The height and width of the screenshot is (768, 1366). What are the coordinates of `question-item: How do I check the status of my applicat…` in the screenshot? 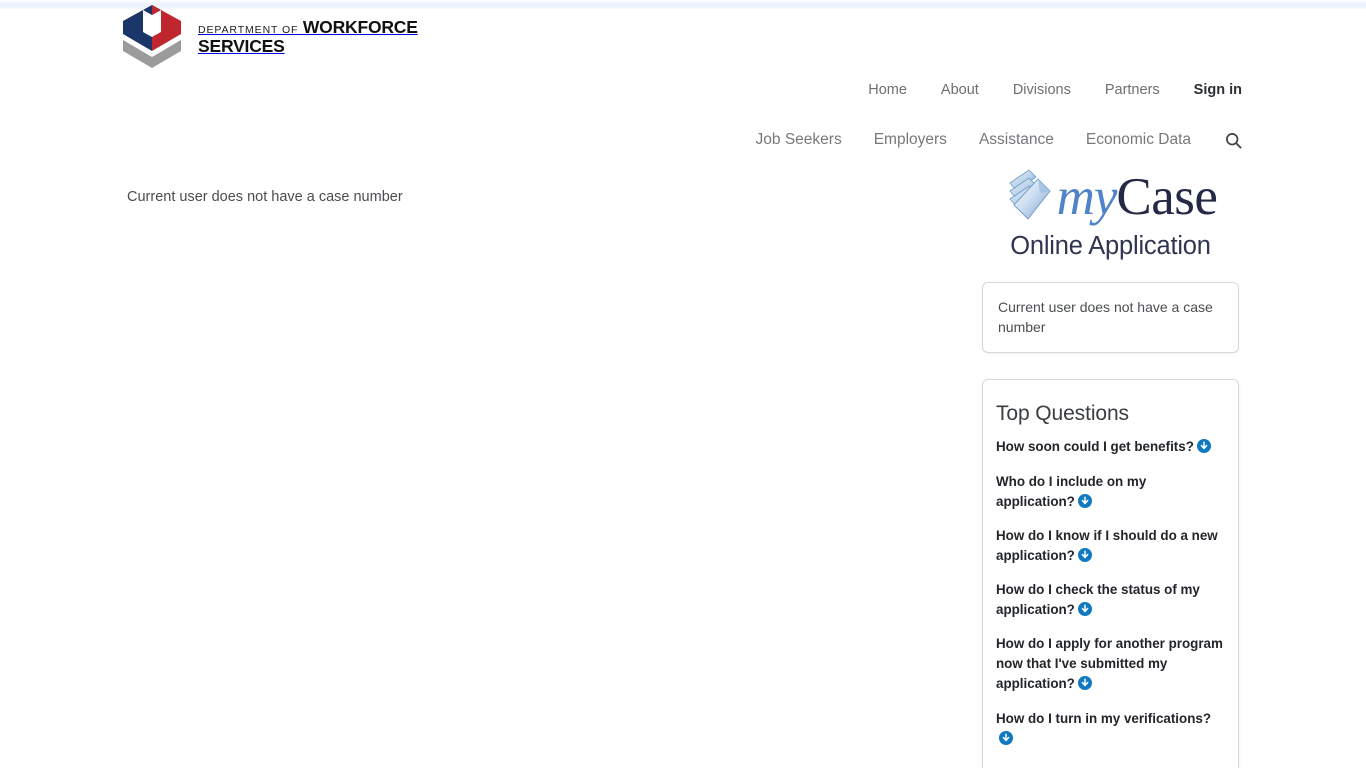 It's located at (1110, 601).